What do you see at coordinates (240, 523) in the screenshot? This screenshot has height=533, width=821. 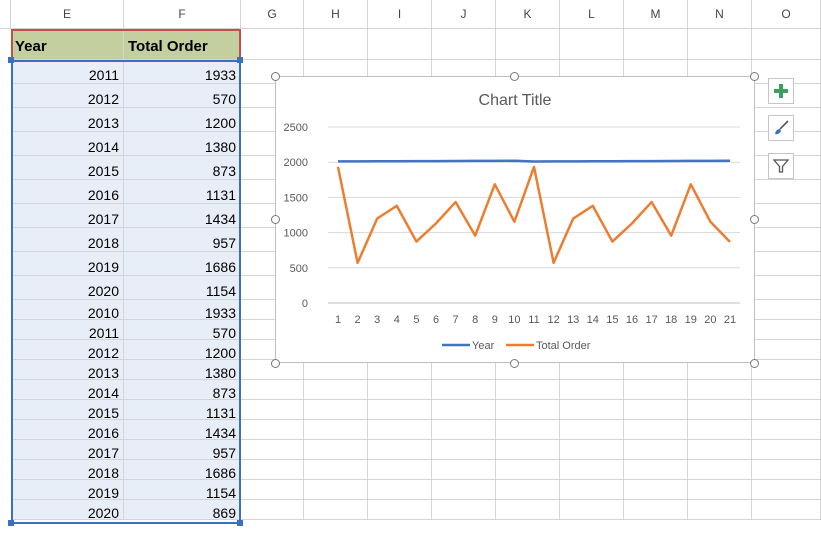 I see `selection-handle-br` at bounding box center [240, 523].